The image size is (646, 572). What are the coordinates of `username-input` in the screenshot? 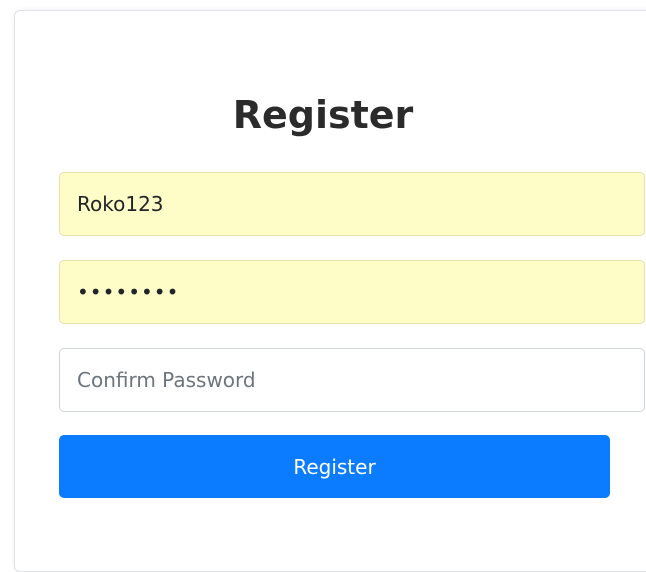 It's located at (352, 204).